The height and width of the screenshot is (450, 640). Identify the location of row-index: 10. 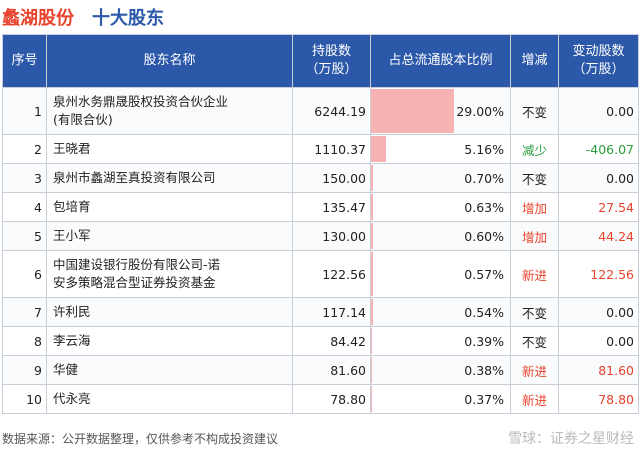
(24, 399).